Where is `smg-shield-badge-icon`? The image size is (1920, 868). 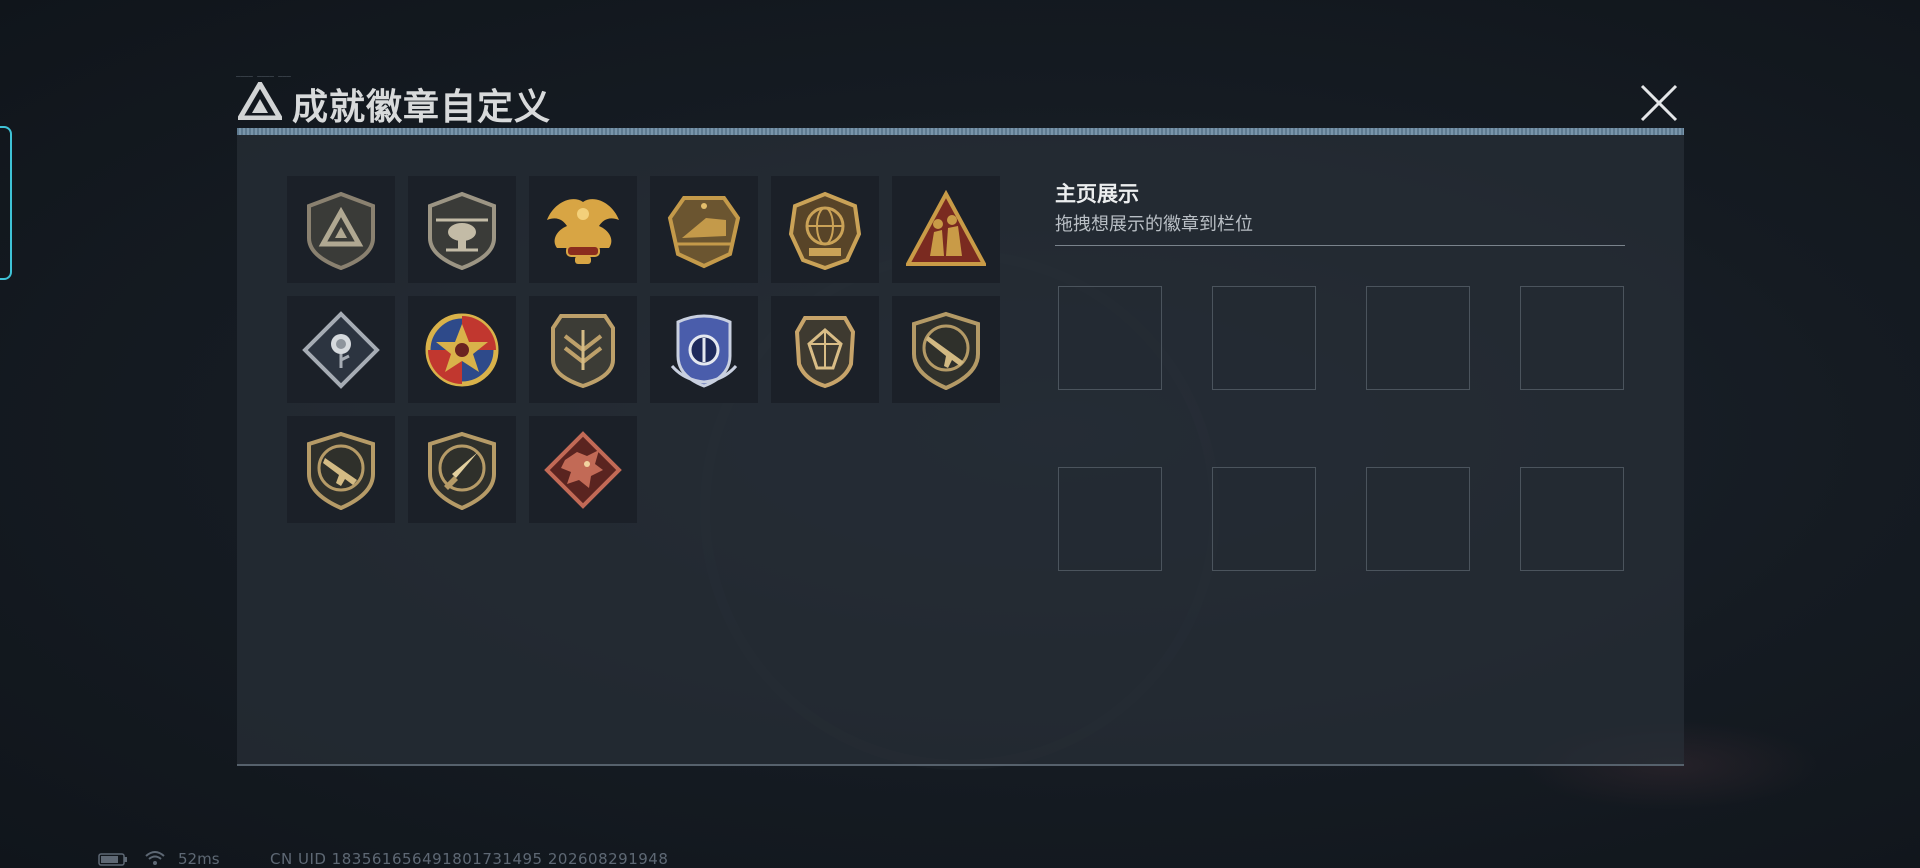 smg-shield-badge-icon is located at coordinates (341, 470).